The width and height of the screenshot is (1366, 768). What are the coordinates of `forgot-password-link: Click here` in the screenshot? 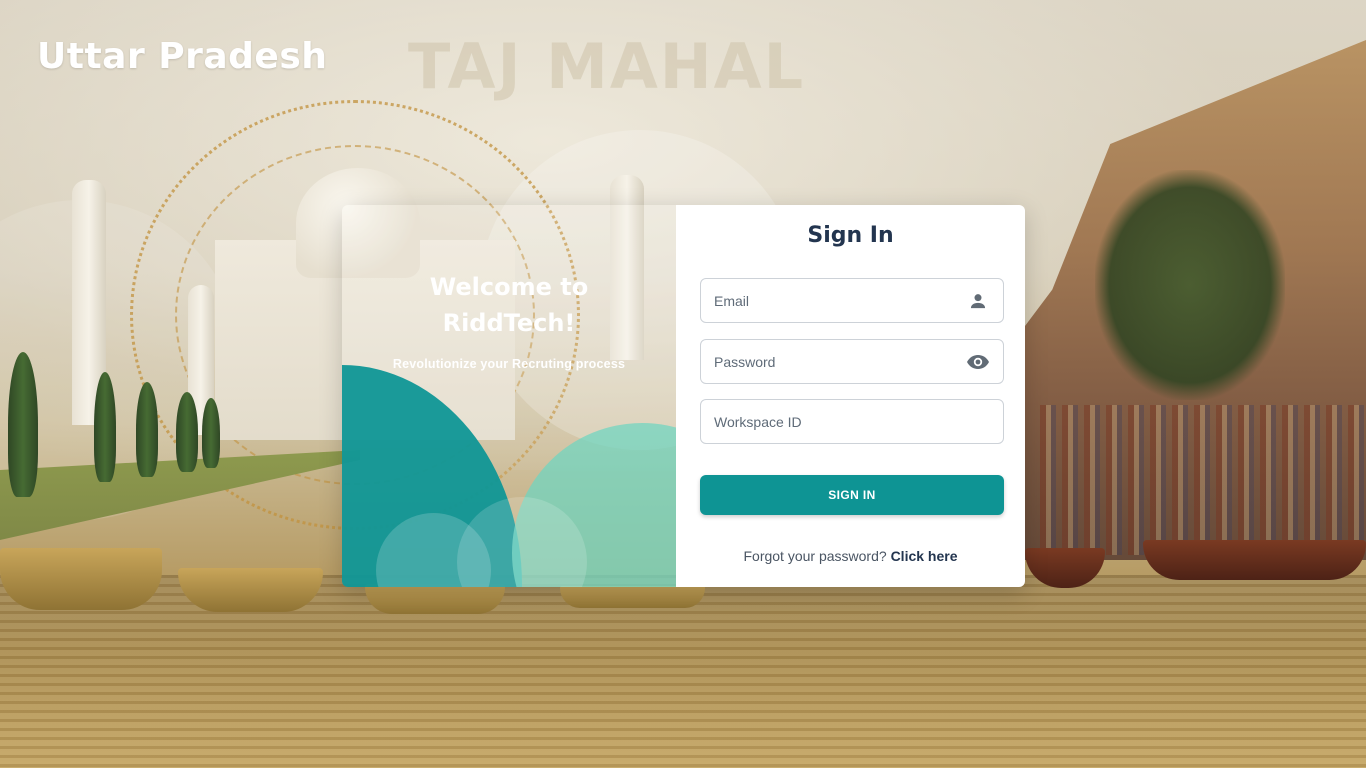 It's located at (924, 556).